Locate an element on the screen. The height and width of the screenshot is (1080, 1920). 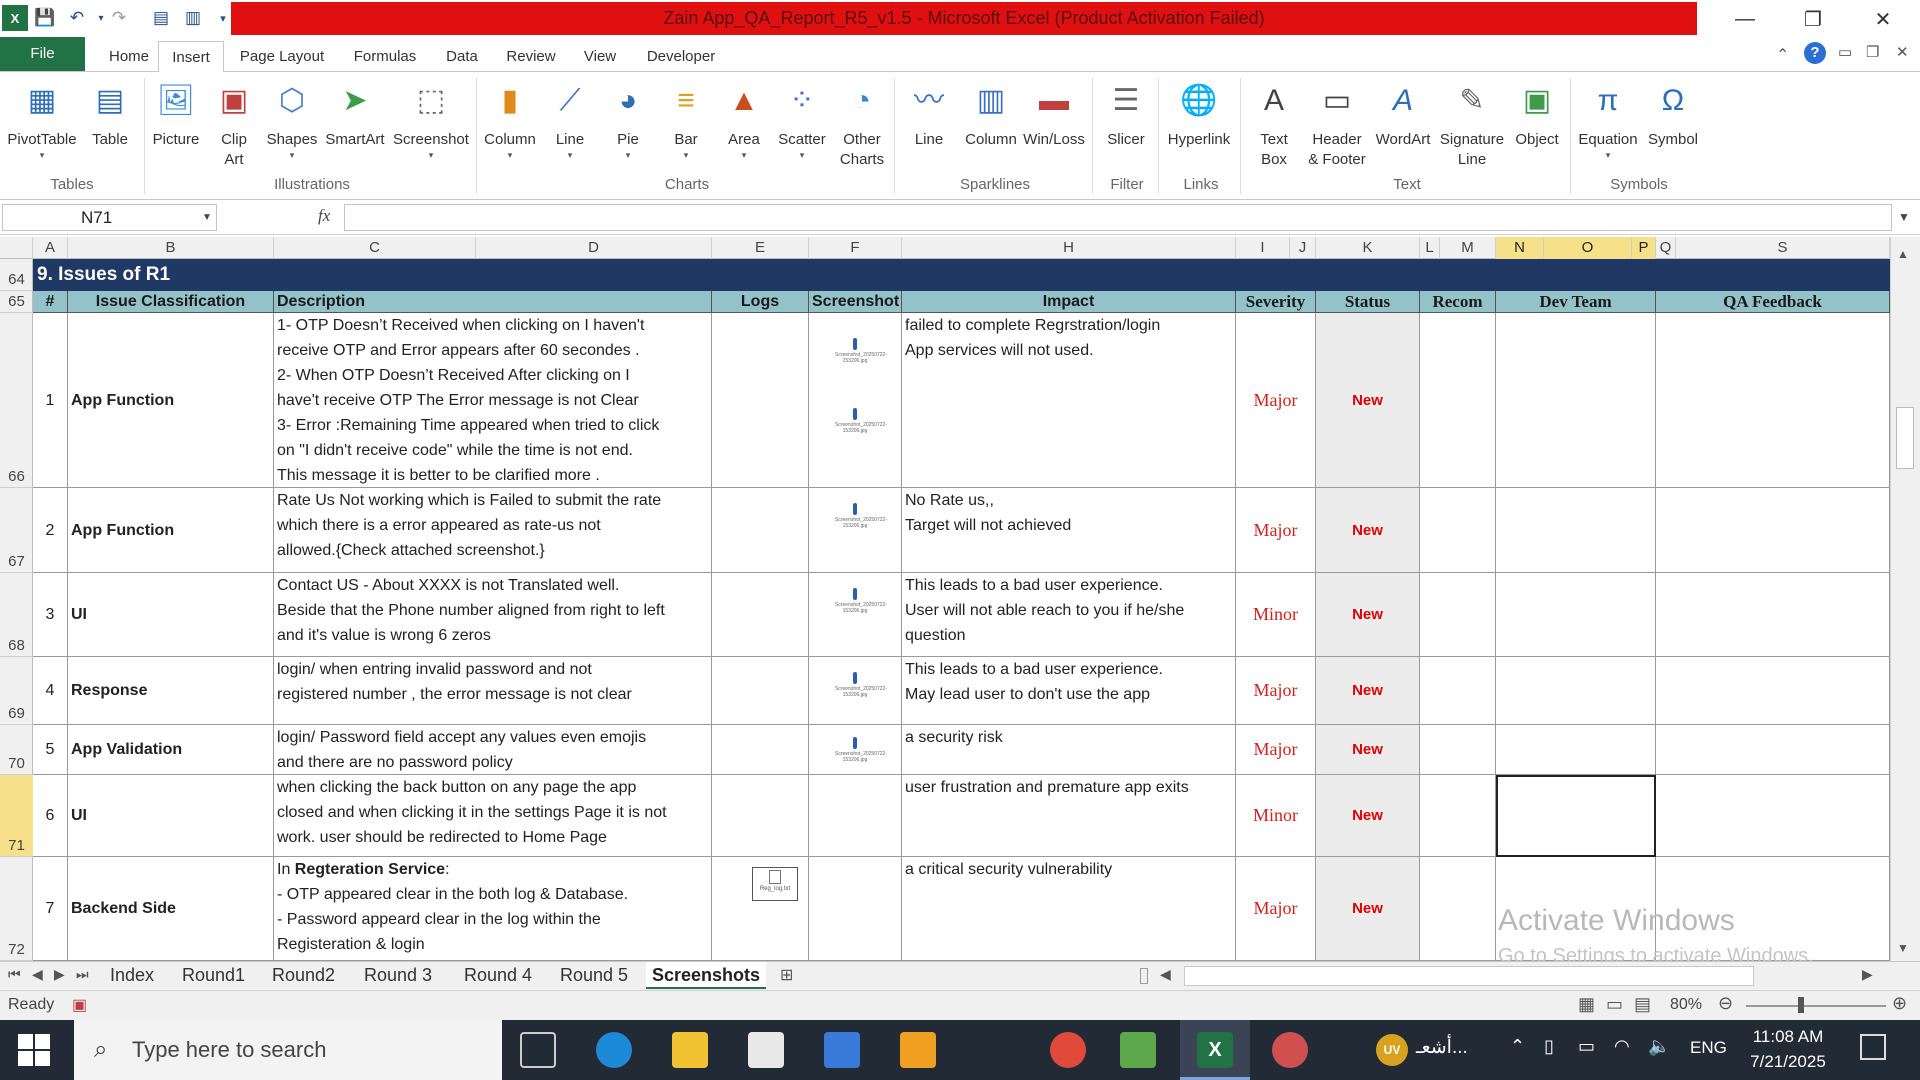
tab-formulas: Formulas is located at coordinates (385, 56).